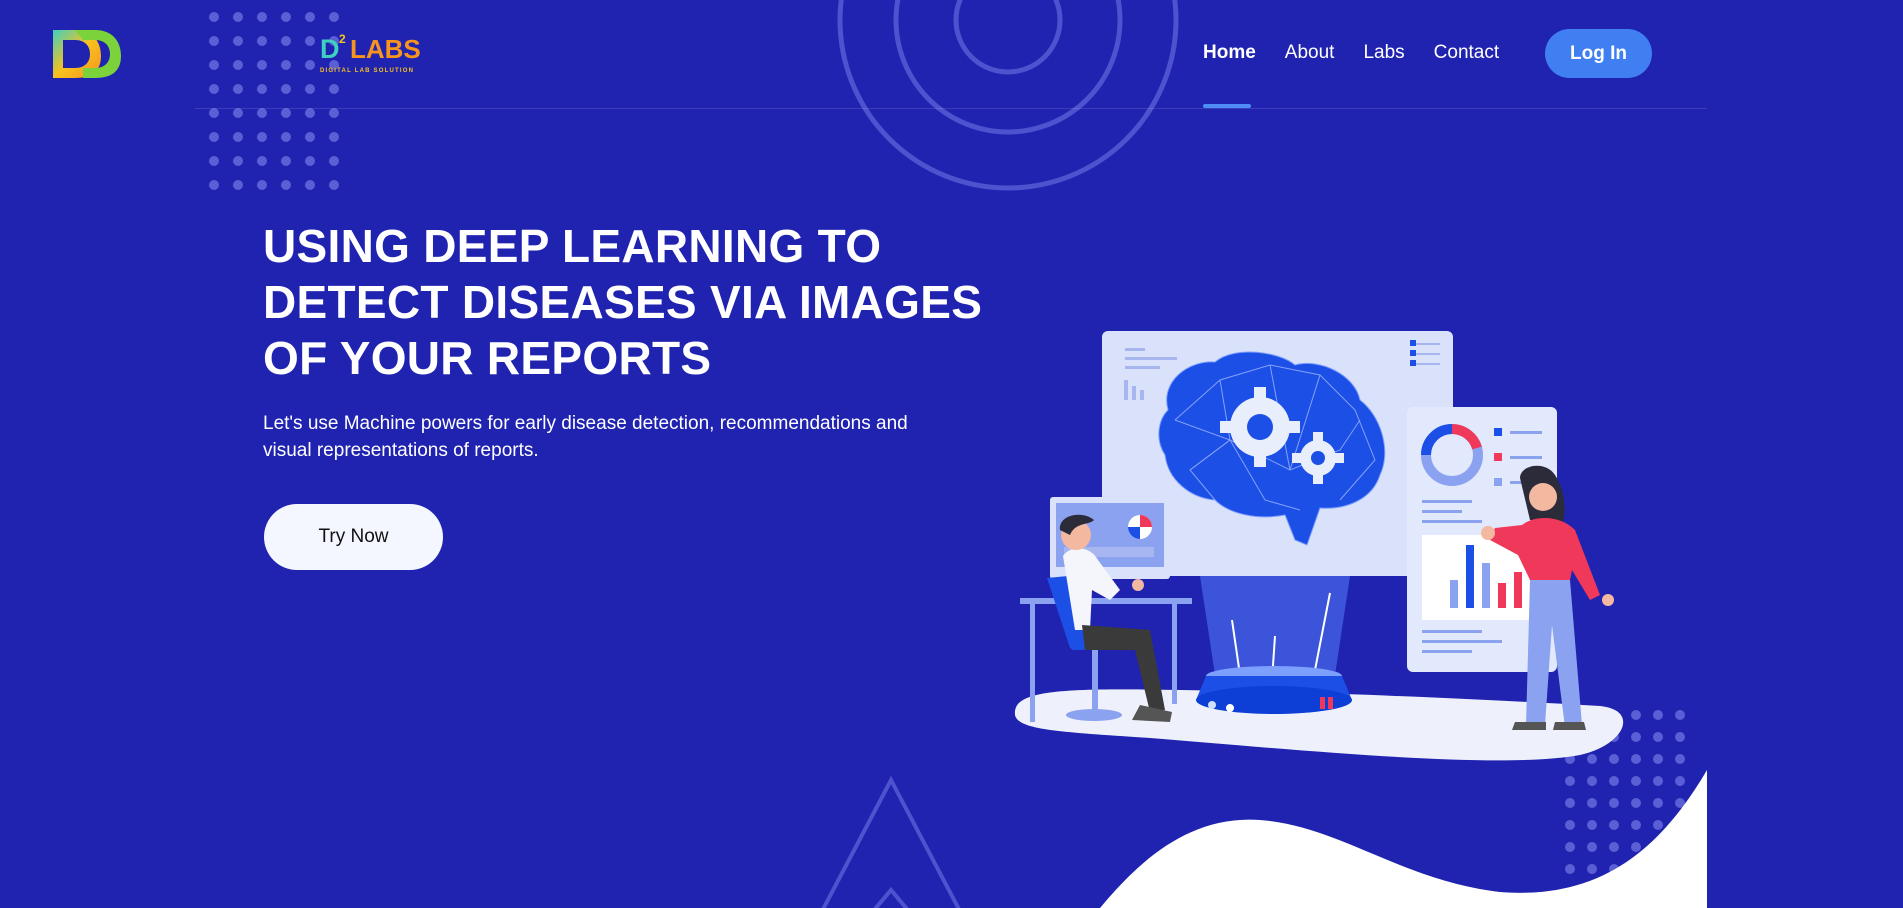 The image size is (1903, 908). Describe the element at coordinates (342, 39) in the screenshot. I see `logo-superscript: 2` at that location.